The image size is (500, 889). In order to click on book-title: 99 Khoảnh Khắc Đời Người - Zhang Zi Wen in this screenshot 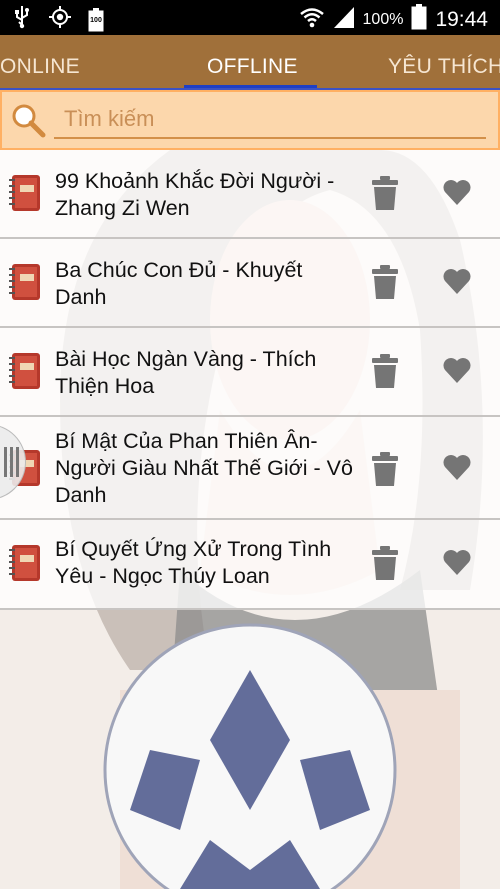, I will do `click(195, 194)`.